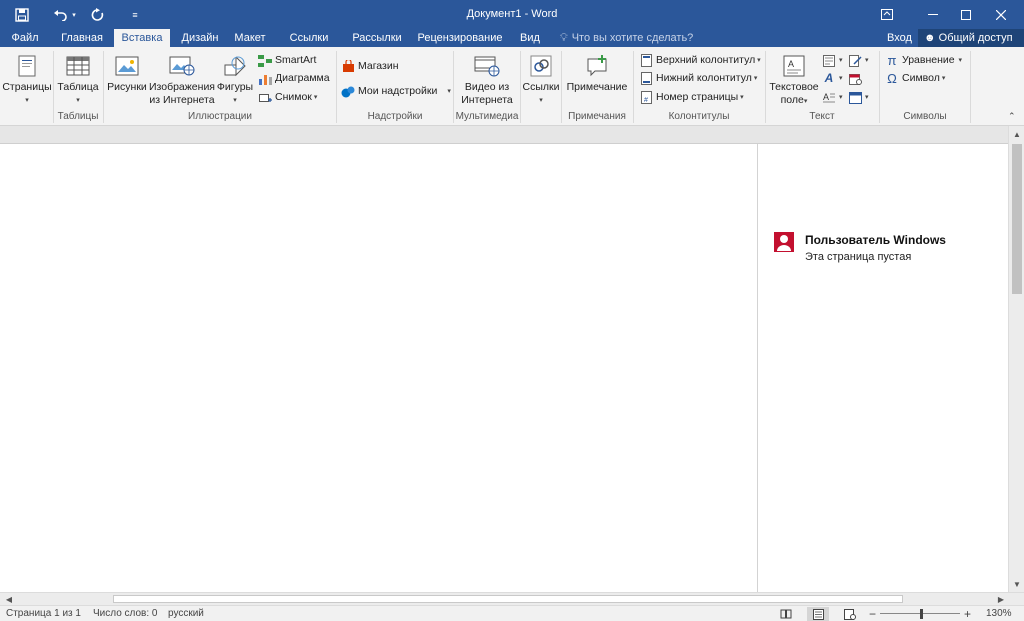 Image resolution: width=1024 pixels, height=621 pixels. I want to click on word-count: Число слов: 0, so click(125, 614).